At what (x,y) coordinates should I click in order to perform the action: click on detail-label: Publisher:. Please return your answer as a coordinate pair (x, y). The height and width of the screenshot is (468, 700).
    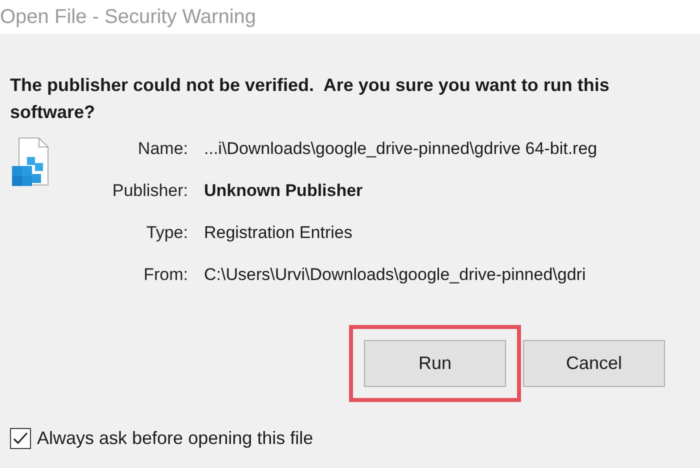
    Looking at the image, I should click on (149, 191).